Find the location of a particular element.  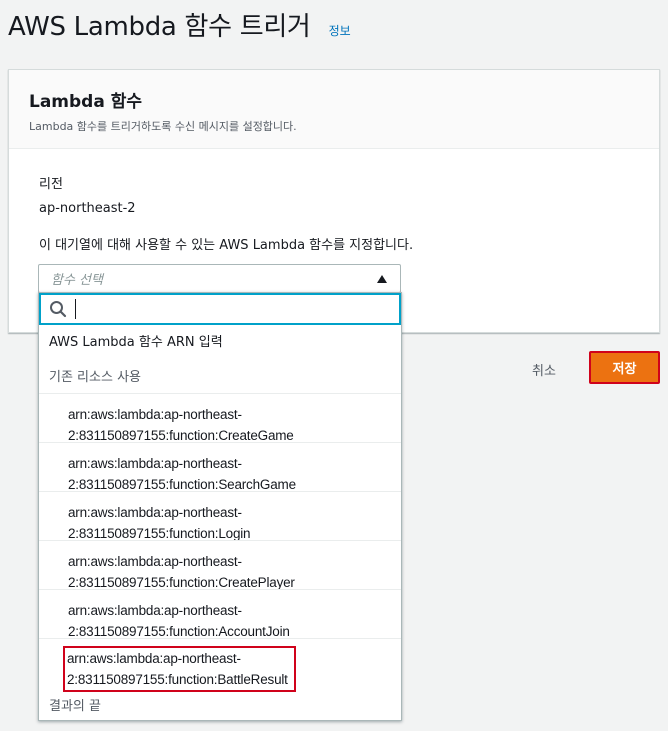

search-input is located at coordinates (195, 309).